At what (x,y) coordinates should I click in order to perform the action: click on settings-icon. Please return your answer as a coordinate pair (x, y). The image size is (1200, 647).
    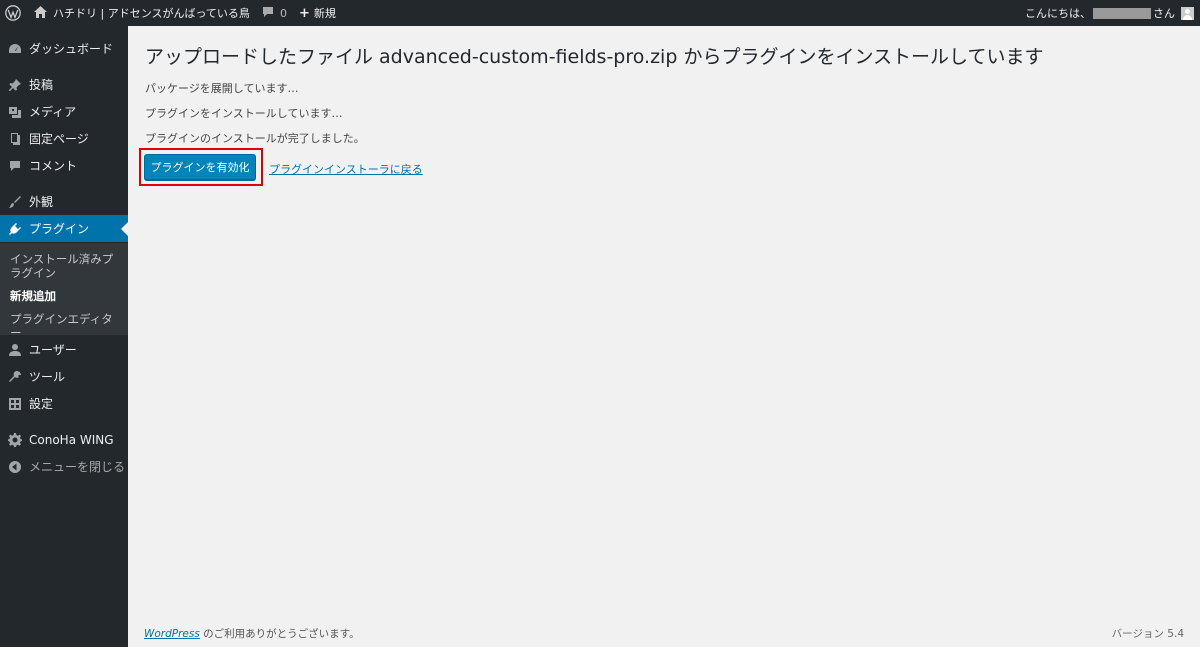
    Looking at the image, I should click on (15, 404).